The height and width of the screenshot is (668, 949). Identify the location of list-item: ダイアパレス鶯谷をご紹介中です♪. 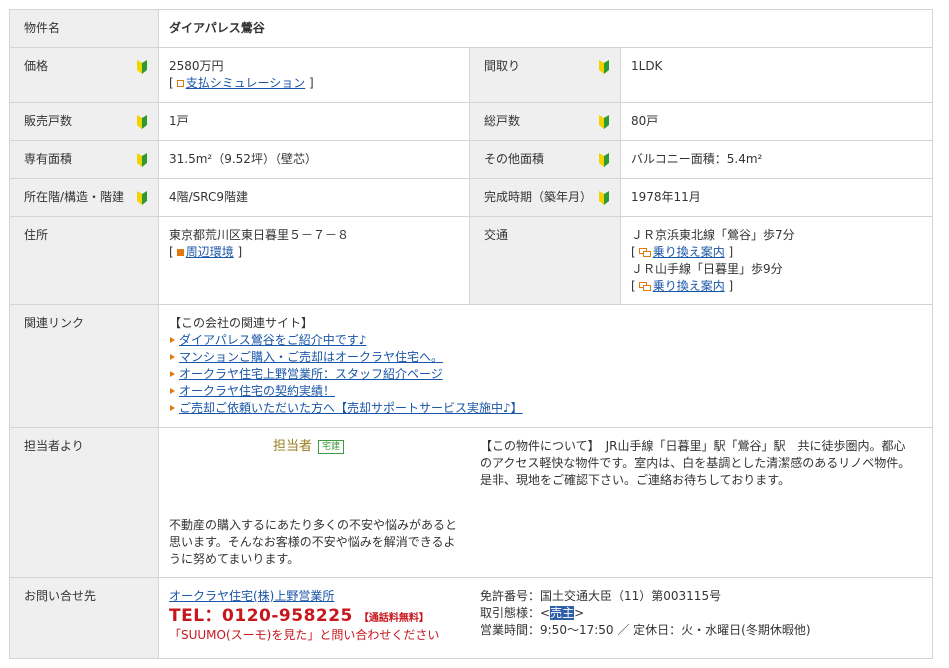
(550, 340).